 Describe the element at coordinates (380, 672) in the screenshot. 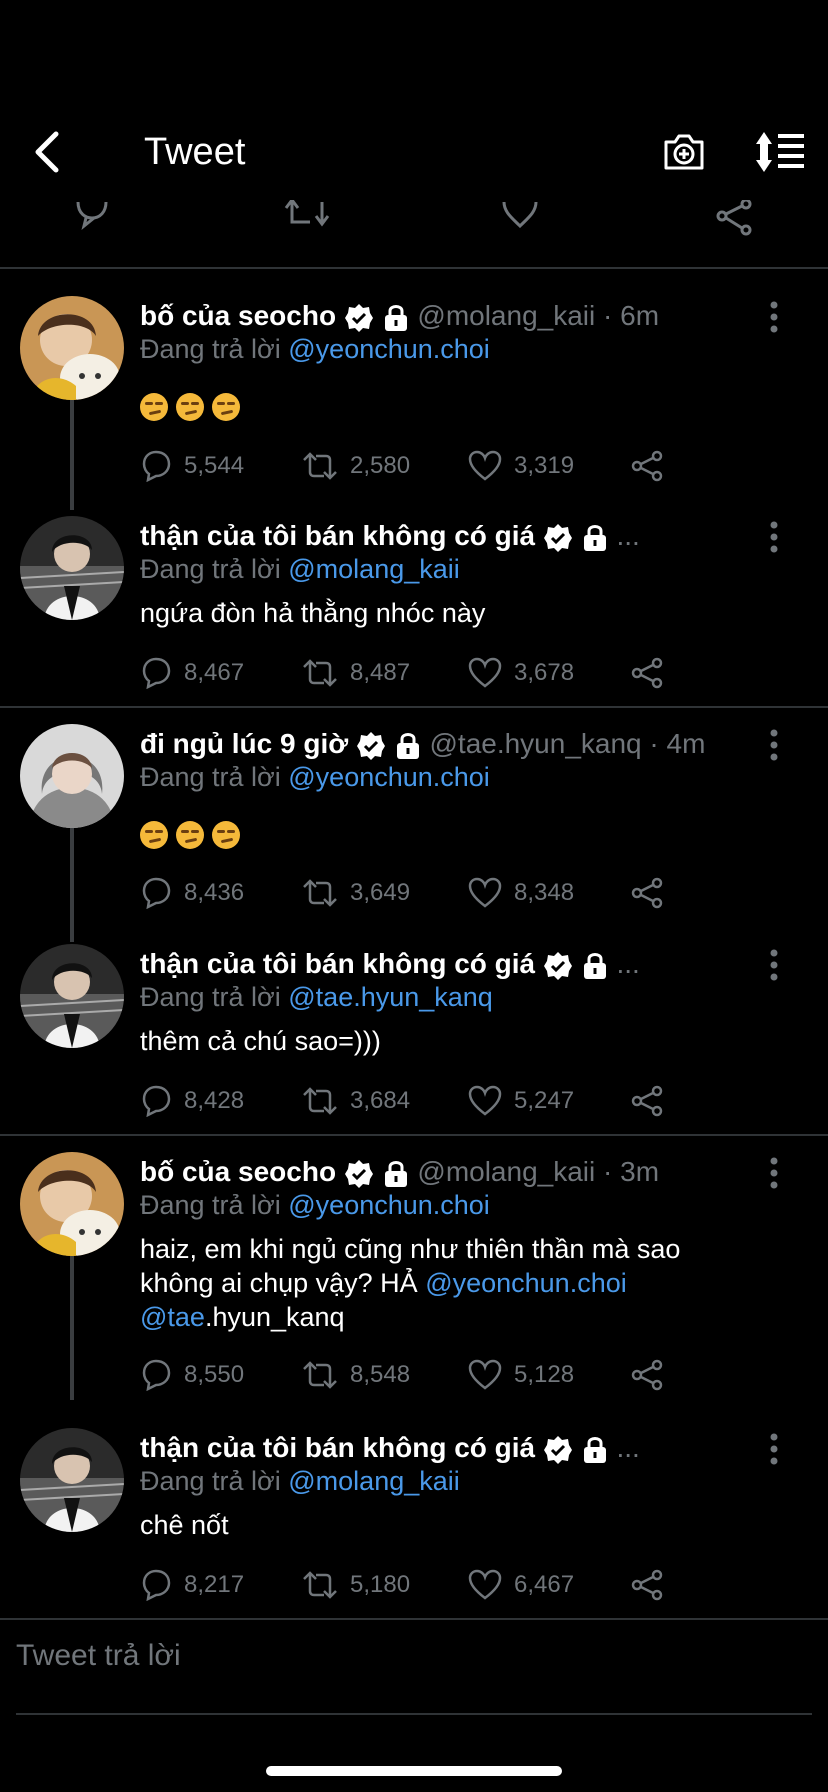

I see `retweet-count: 8,487` at that location.